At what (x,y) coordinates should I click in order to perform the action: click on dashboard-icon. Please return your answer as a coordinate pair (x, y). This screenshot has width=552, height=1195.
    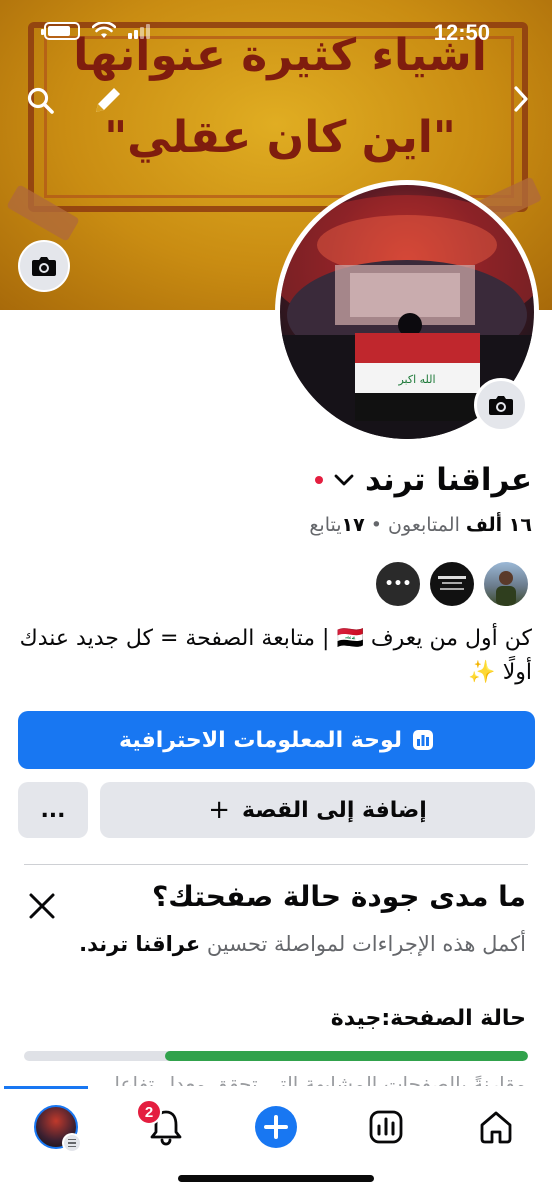
    Looking at the image, I should click on (423, 740).